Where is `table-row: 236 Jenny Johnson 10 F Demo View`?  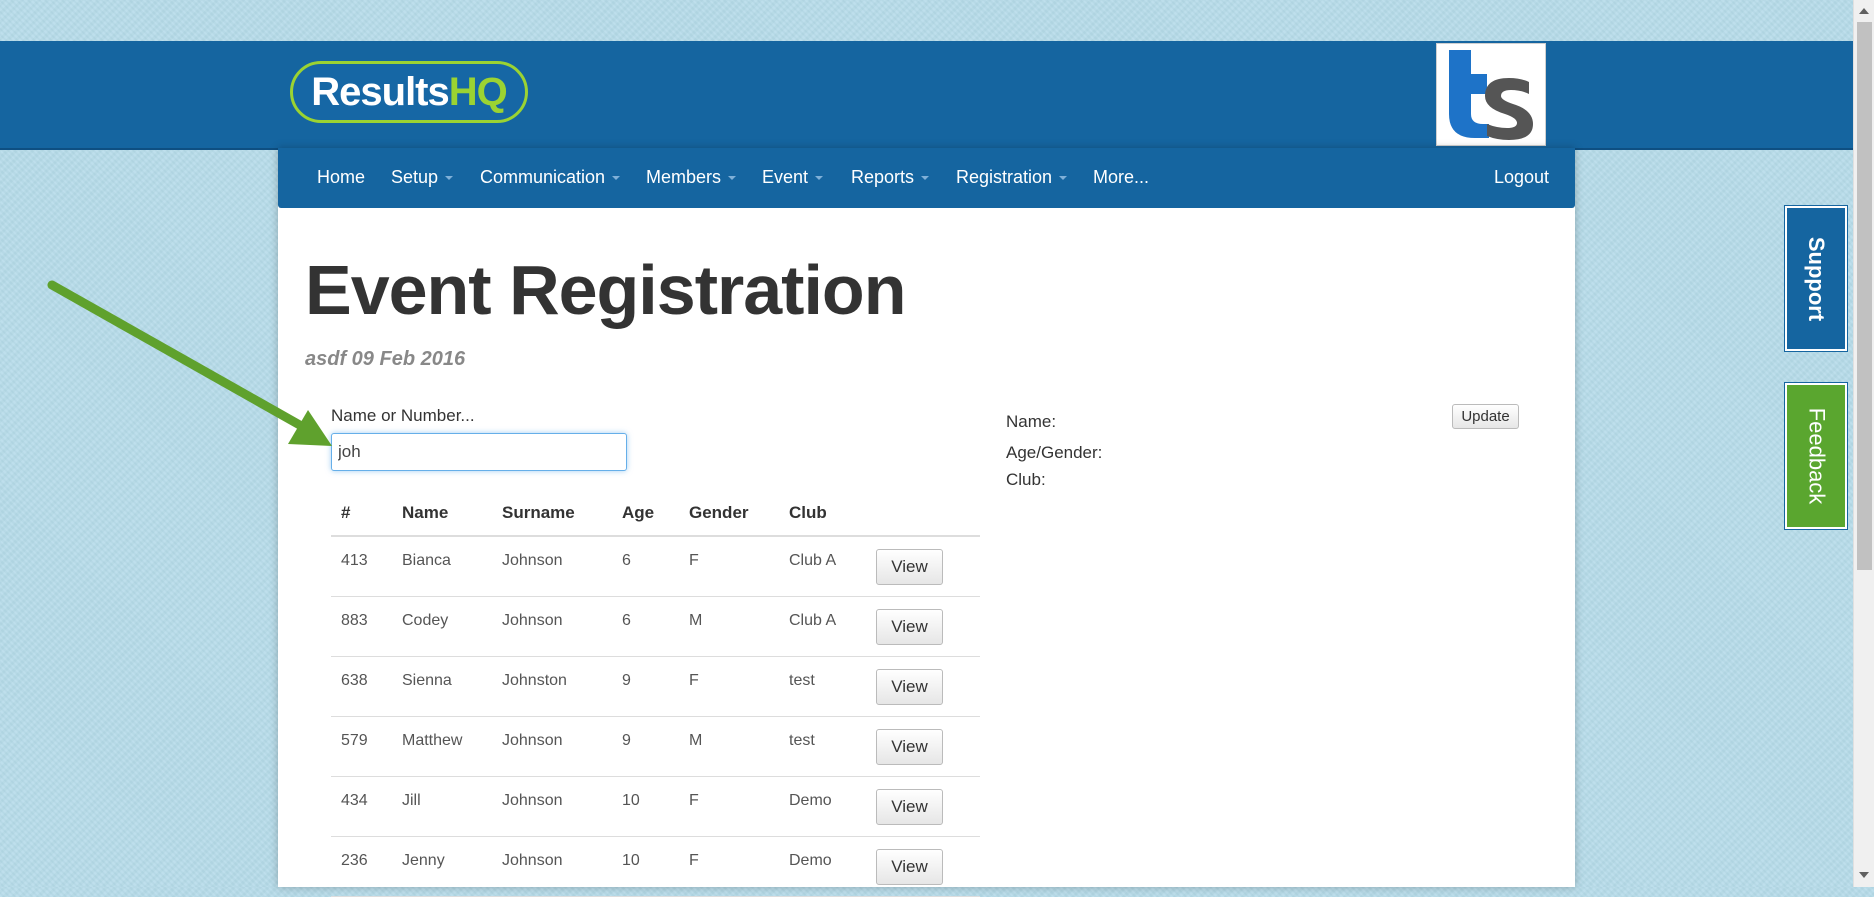 table-row: 236 Jenny Johnson 10 F Demo View is located at coordinates (655, 866).